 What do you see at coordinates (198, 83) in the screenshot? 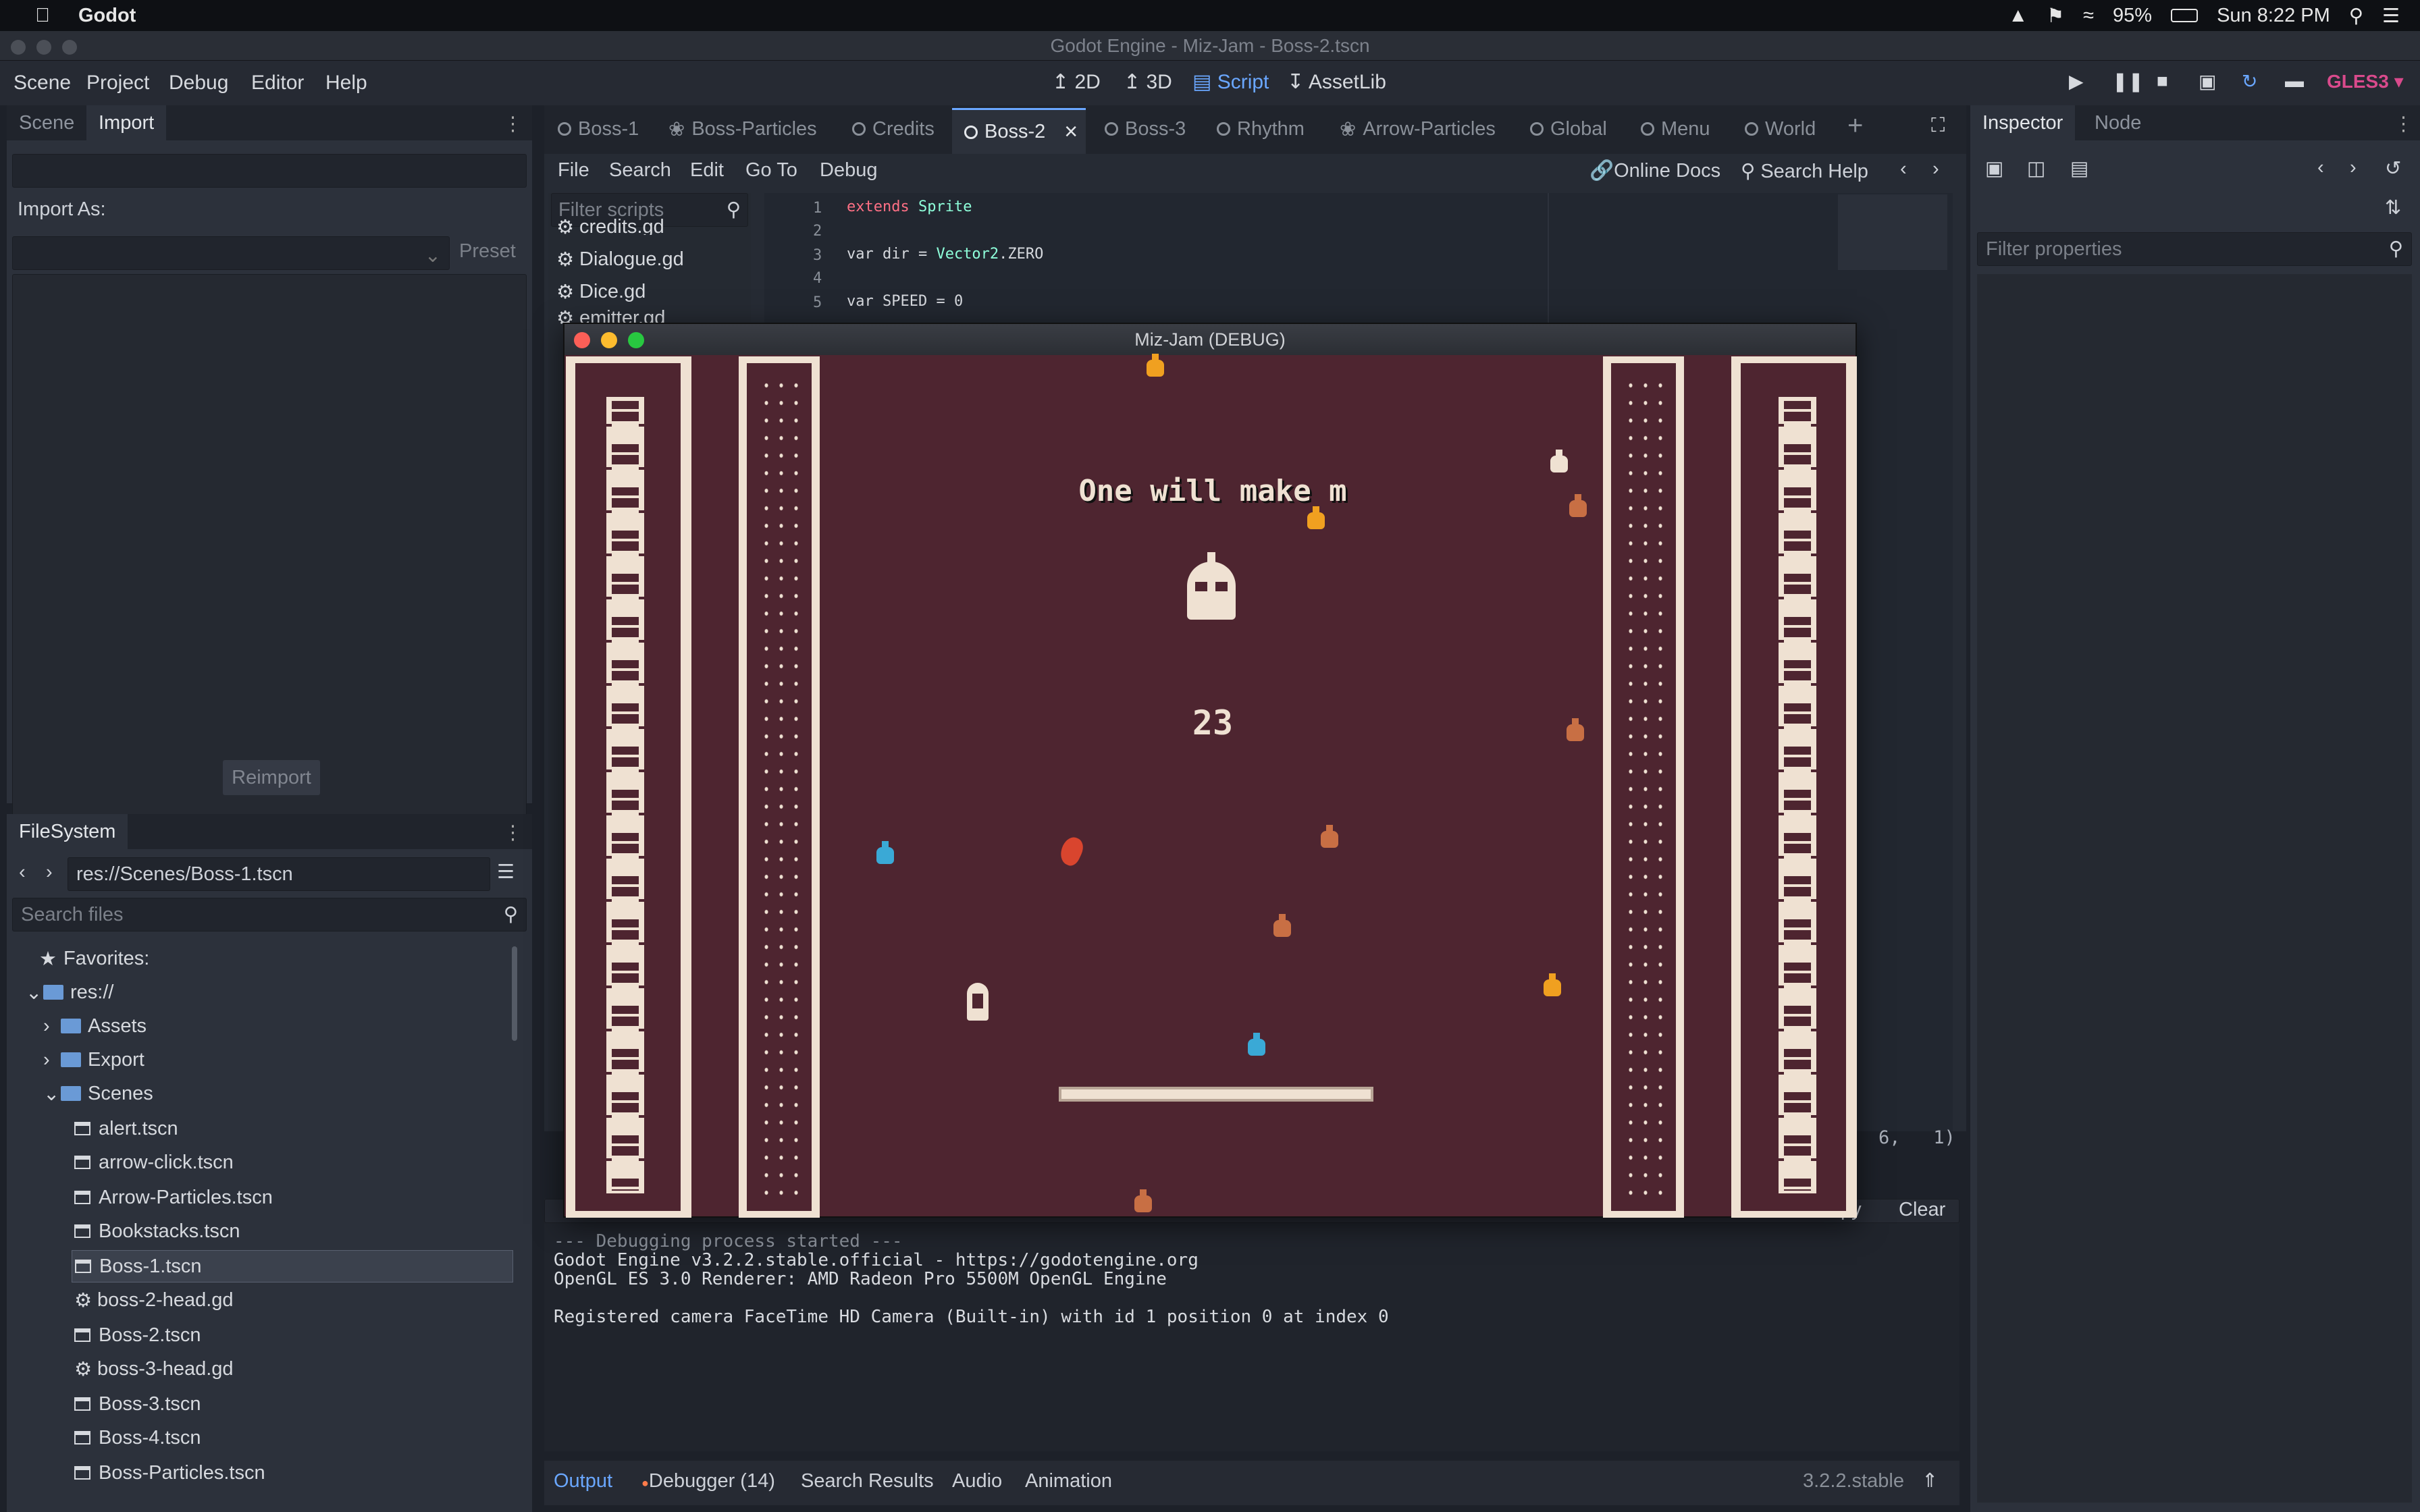
I see `menu-debug: Debug` at bounding box center [198, 83].